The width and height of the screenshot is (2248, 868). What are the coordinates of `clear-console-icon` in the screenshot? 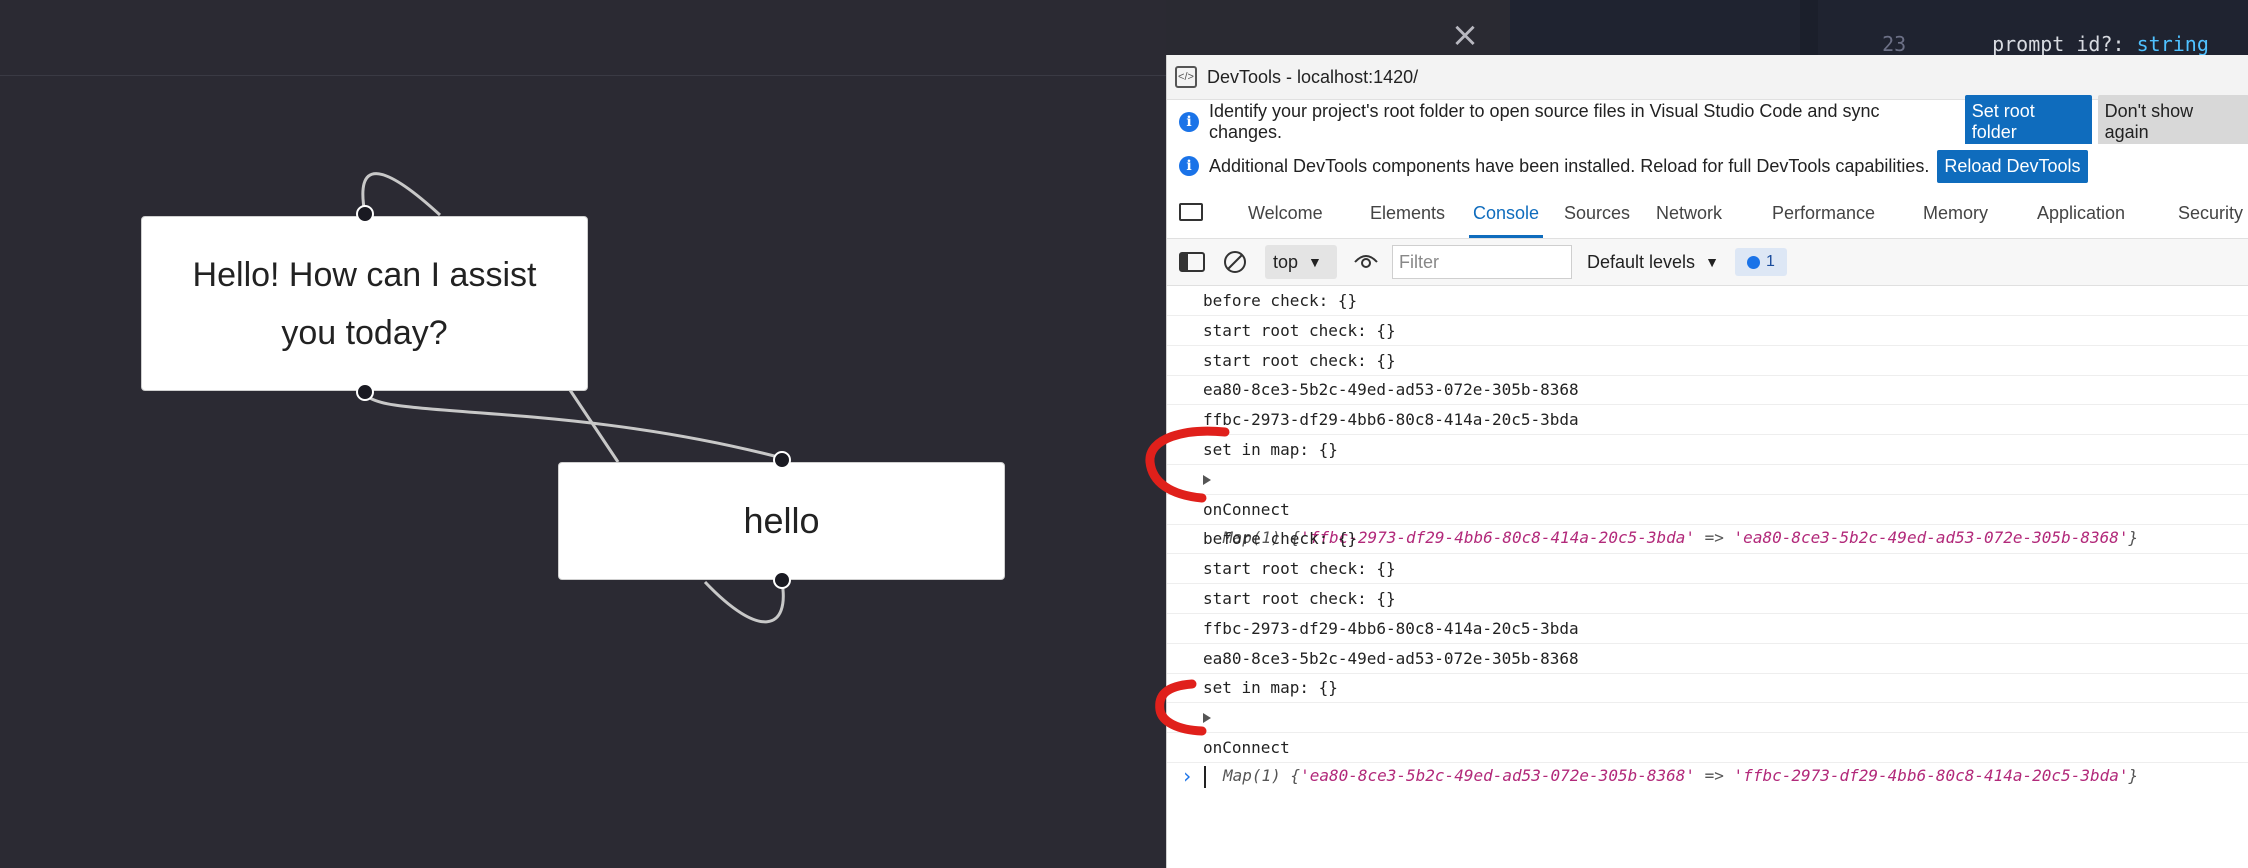 It's located at (1235, 262).